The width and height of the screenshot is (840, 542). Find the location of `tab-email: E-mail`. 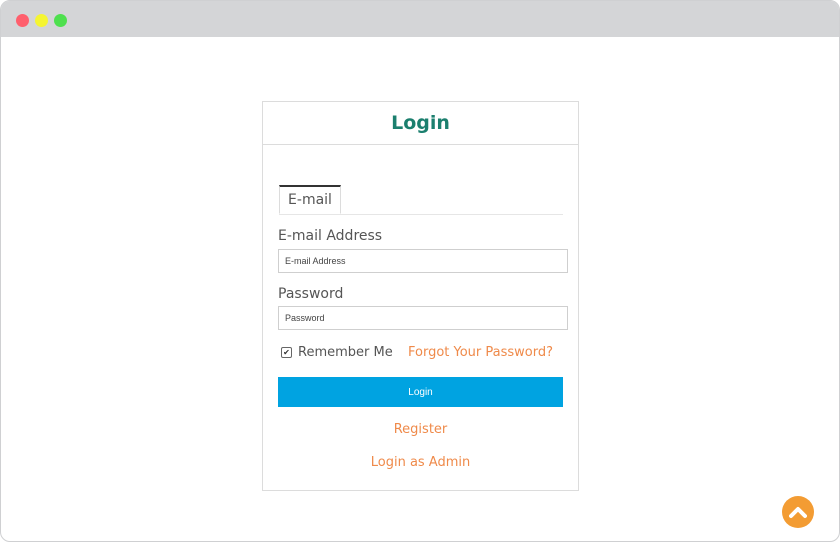

tab-email: E-mail is located at coordinates (310, 199).